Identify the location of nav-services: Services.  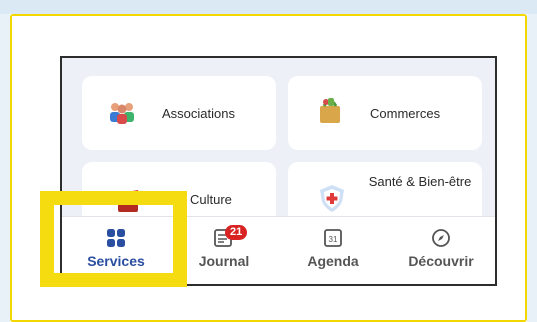
(116, 250).